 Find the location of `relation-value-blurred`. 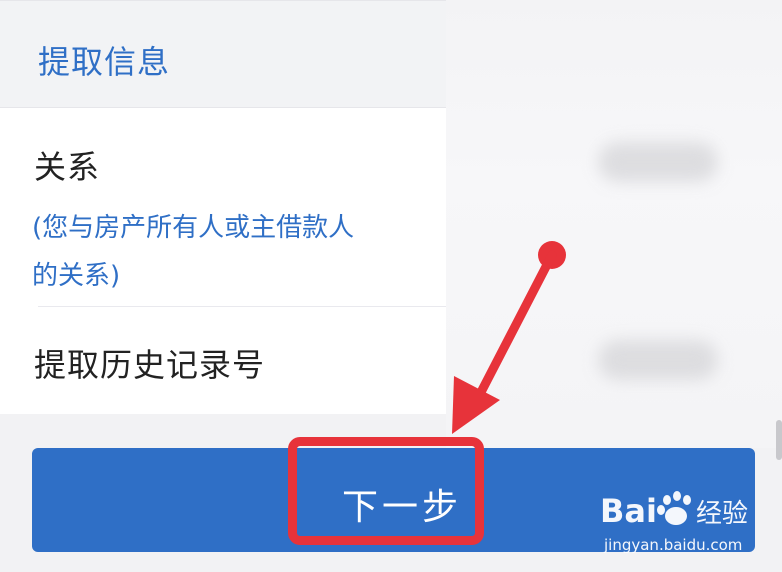

relation-value-blurred is located at coordinates (658, 162).